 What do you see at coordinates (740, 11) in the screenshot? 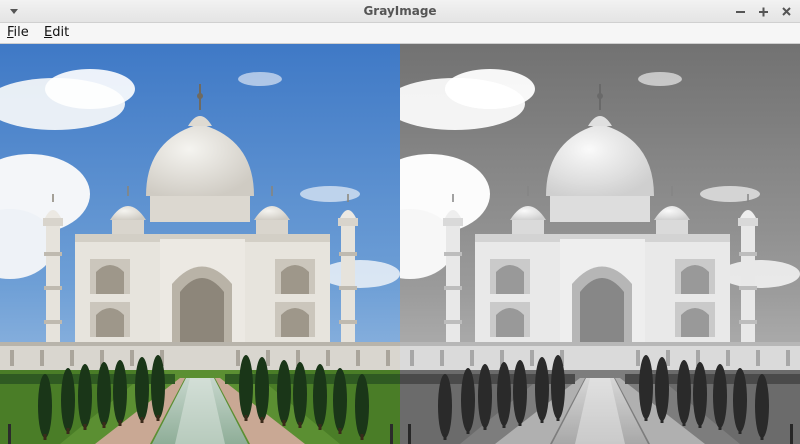
I see `minimize-icon` at bounding box center [740, 11].